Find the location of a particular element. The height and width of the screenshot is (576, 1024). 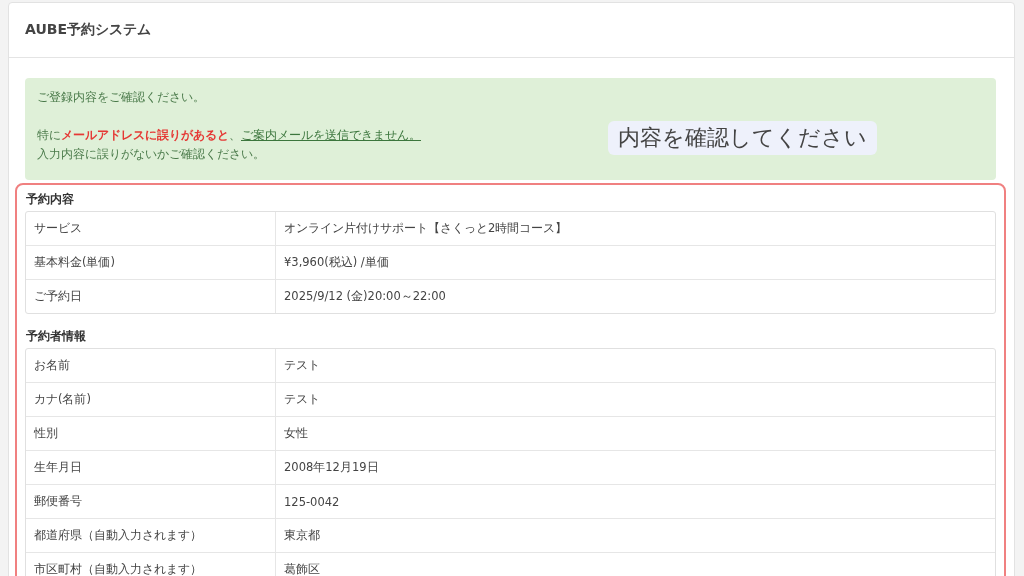

section-title: 予約者情報 is located at coordinates (56, 336).